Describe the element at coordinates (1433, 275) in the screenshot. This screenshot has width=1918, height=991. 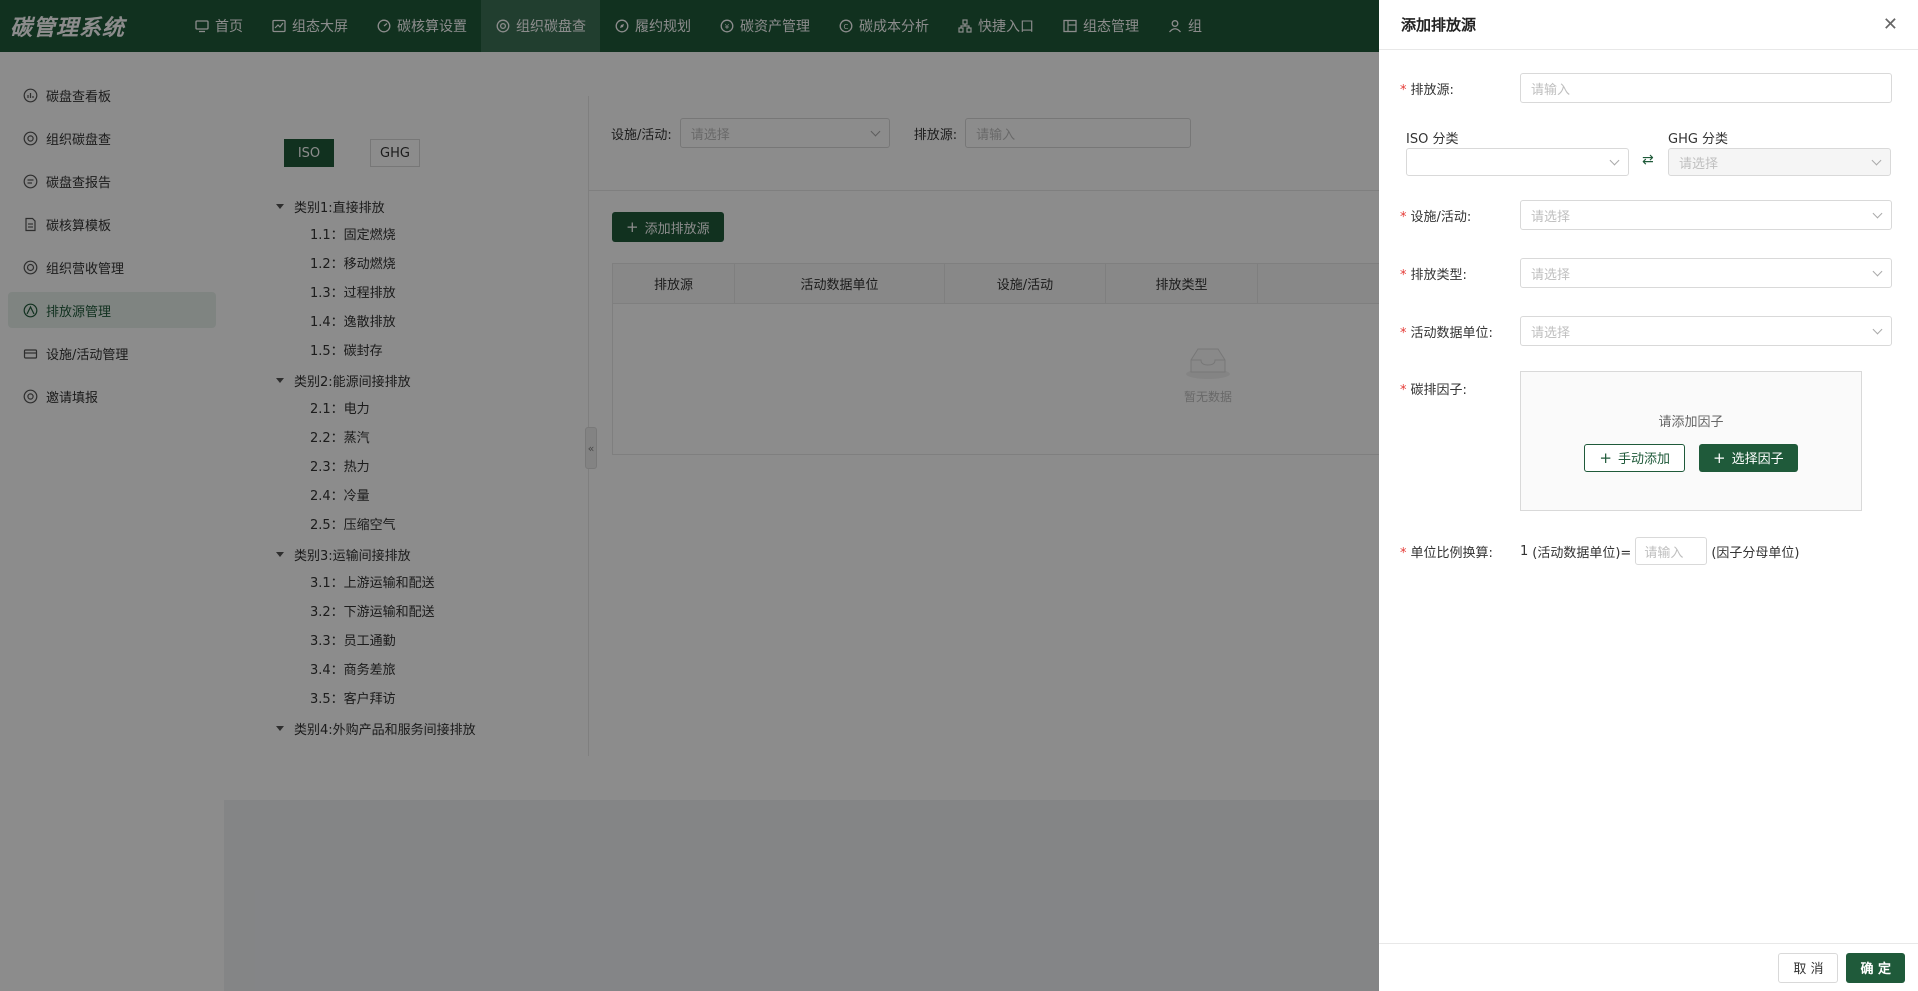
I see `form-label: * 排放类型:` at that location.